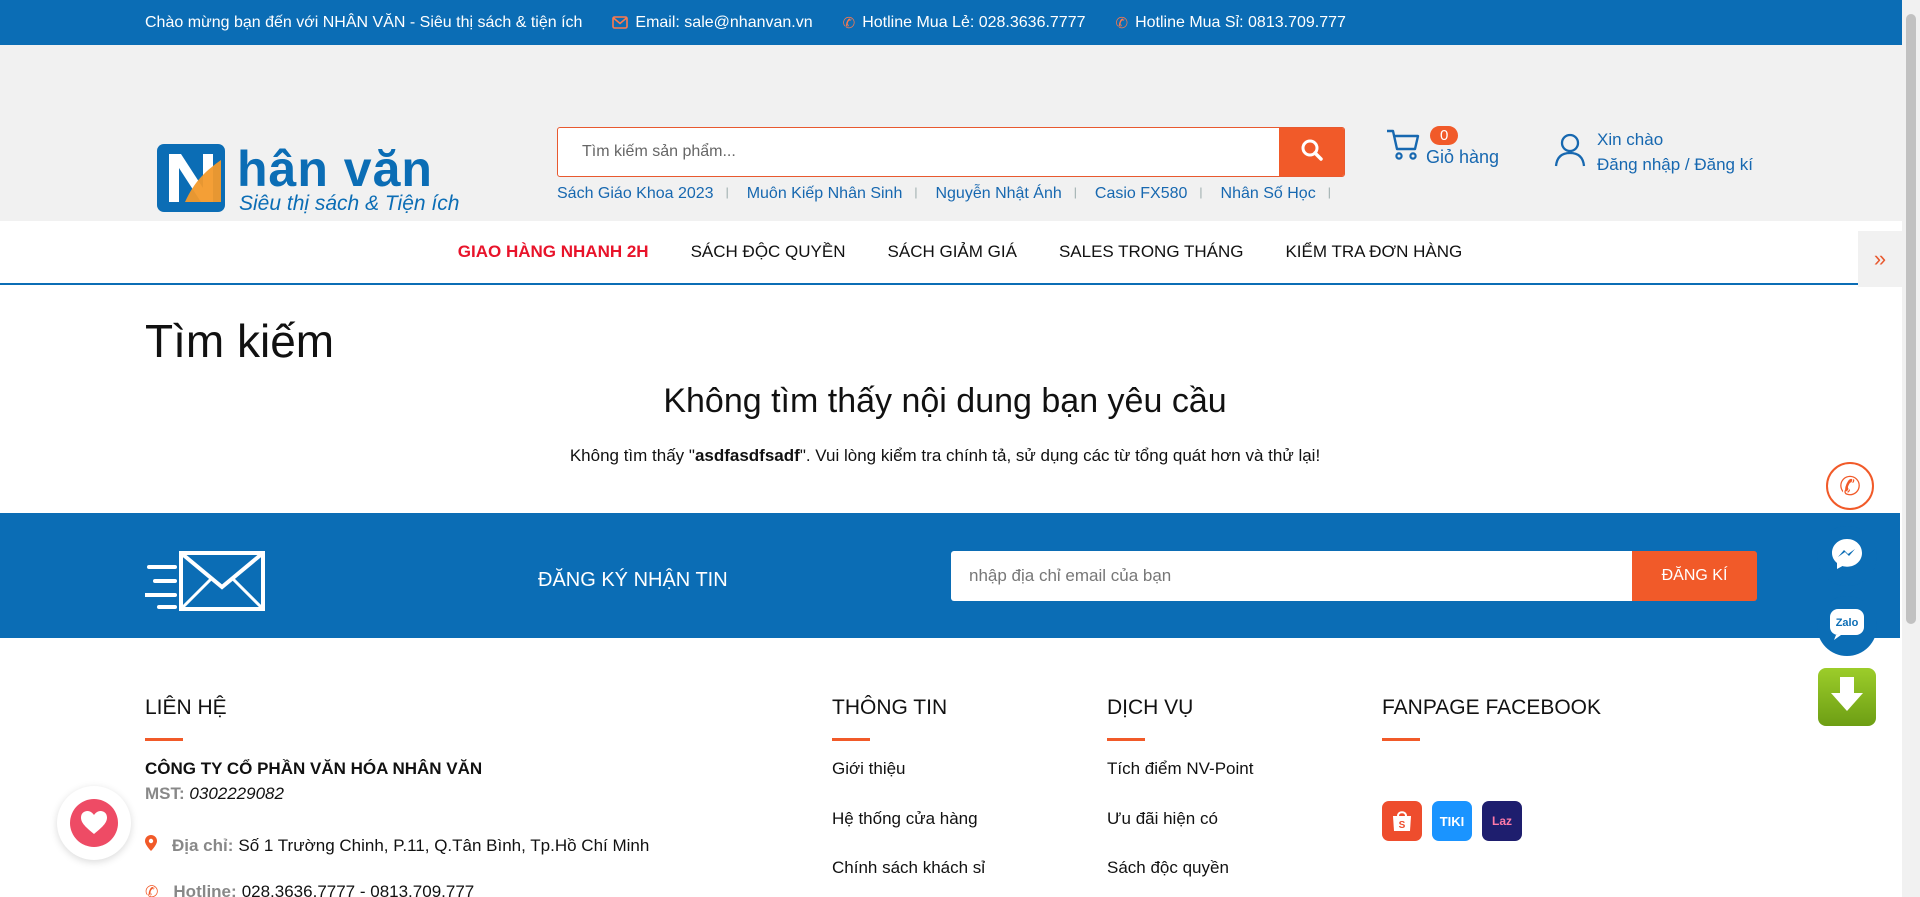 The height and width of the screenshot is (897, 1920). Describe the element at coordinates (1180, 769) in the screenshot. I see `footer-link-points: Tích điểm NV-Point` at that location.